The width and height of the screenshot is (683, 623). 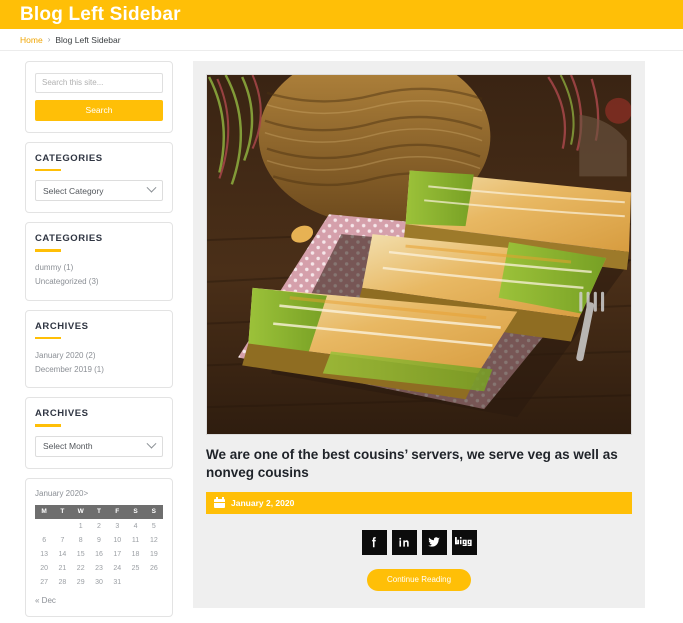 What do you see at coordinates (99, 540) in the screenshot?
I see `calendar-week-row: 6 7 8 9 10 11 12` at bounding box center [99, 540].